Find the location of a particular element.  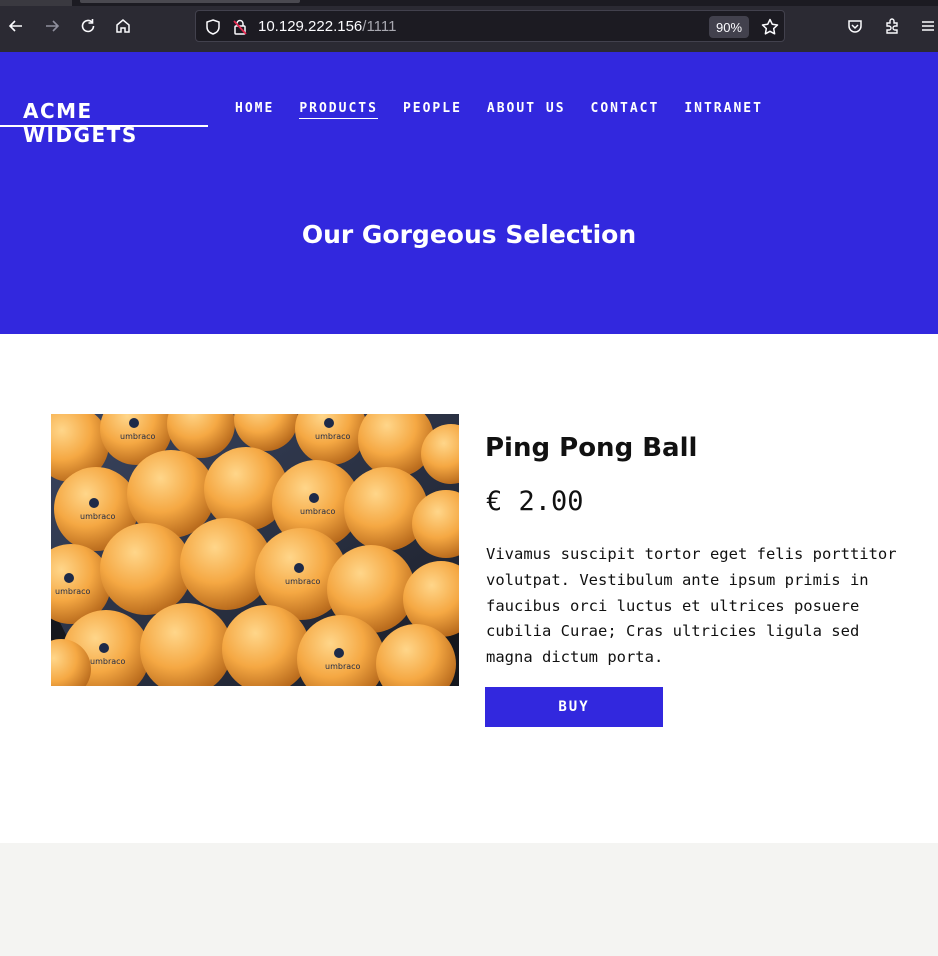

reload-icon is located at coordinates (88, 26).